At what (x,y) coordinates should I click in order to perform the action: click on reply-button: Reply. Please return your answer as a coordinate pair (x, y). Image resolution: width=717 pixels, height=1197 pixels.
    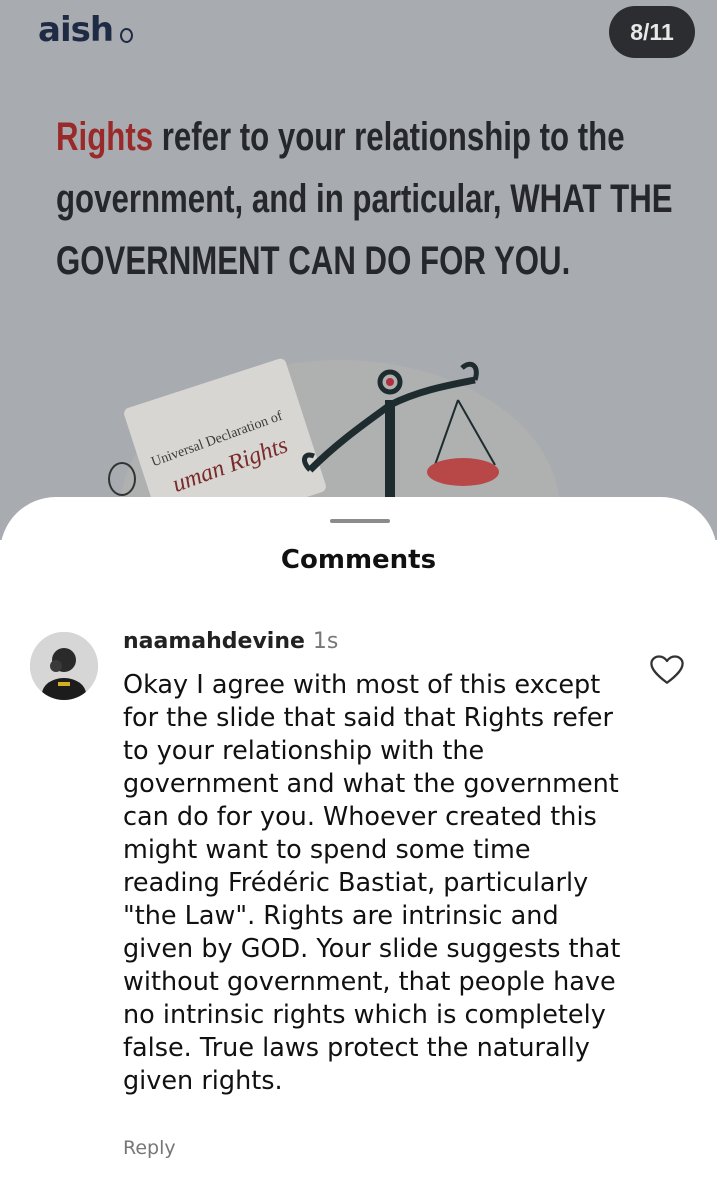
    Looking at the image, I should click on (149, 1148).